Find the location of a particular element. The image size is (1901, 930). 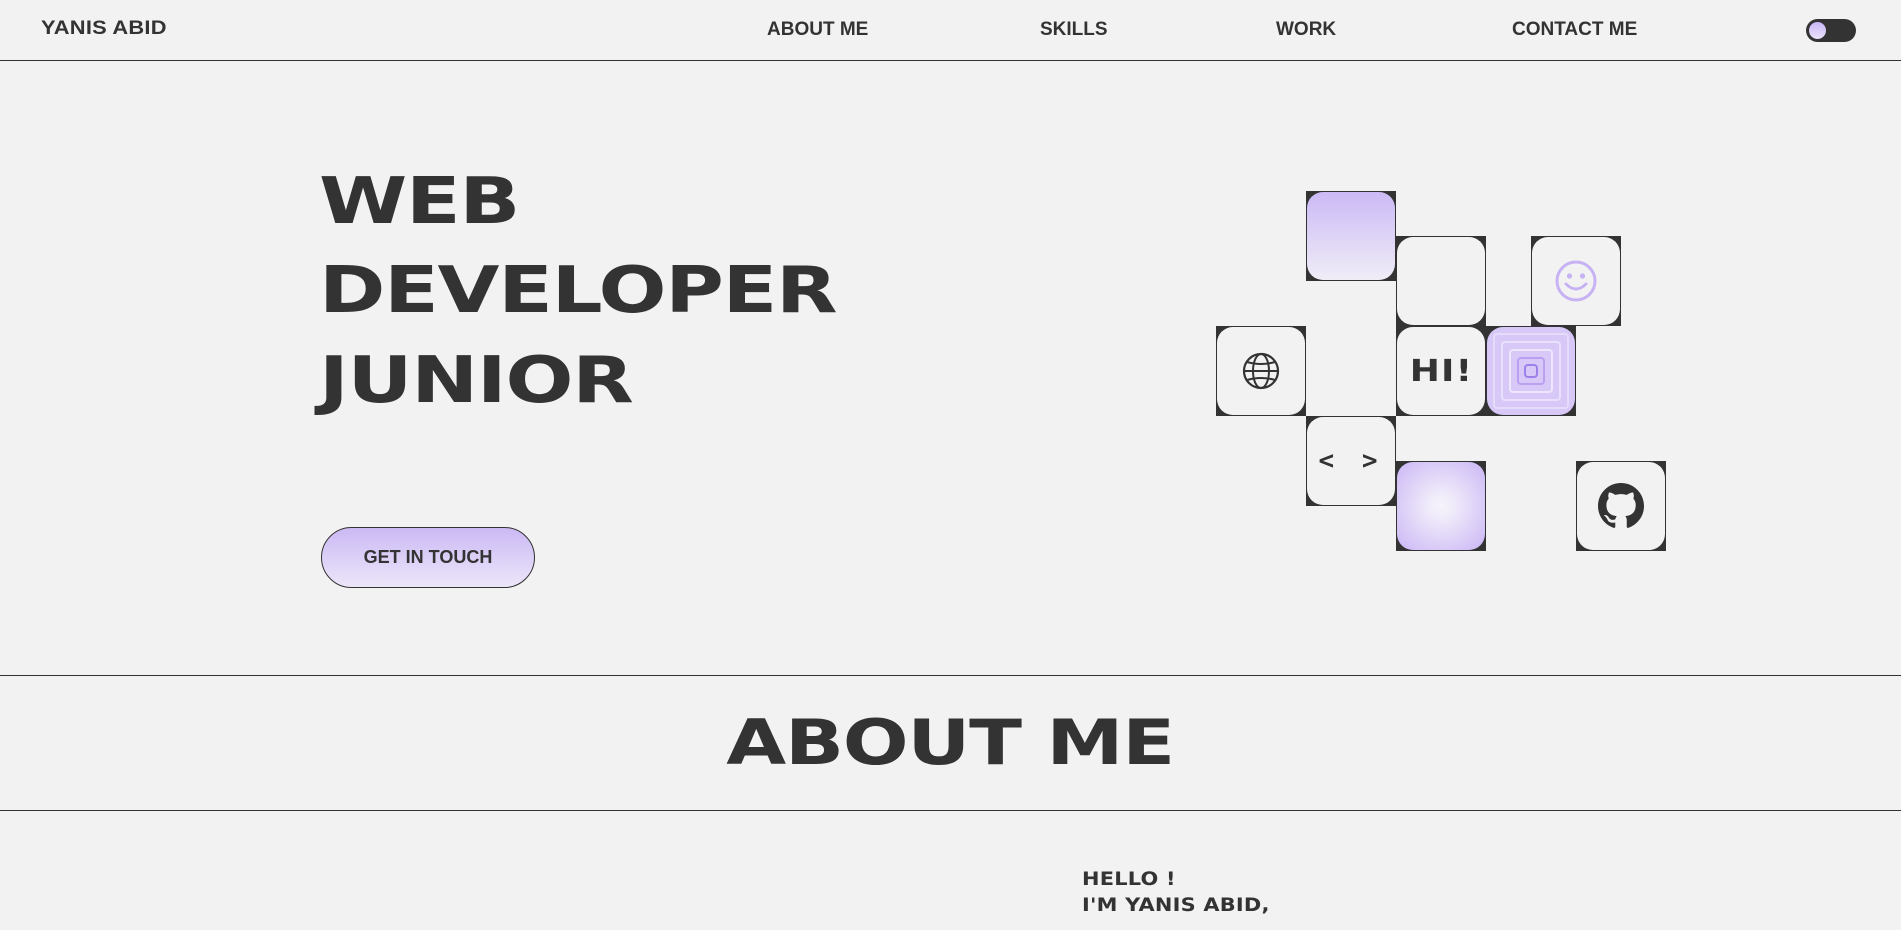

nav-link-contact-me: CONTACT ME is located at coordinates (1574, 30).